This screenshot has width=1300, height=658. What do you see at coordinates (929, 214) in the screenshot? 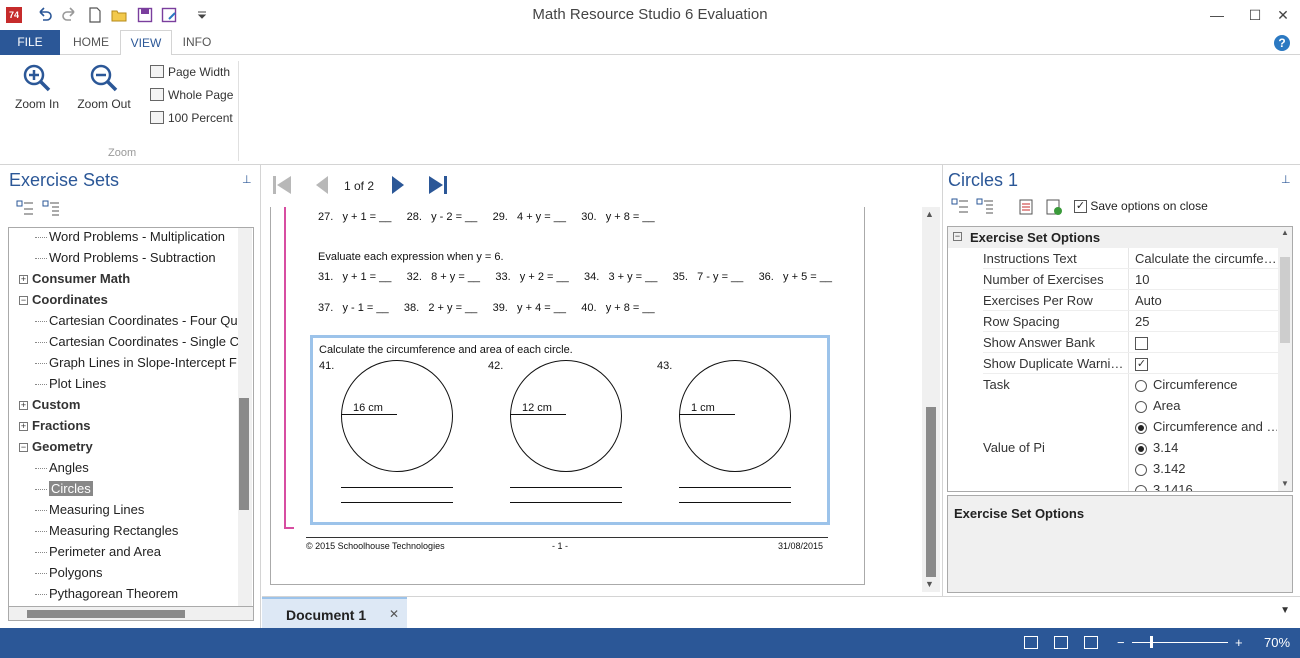
I see `scroll-up-icon: ▲` at bounding box center [929, 214].